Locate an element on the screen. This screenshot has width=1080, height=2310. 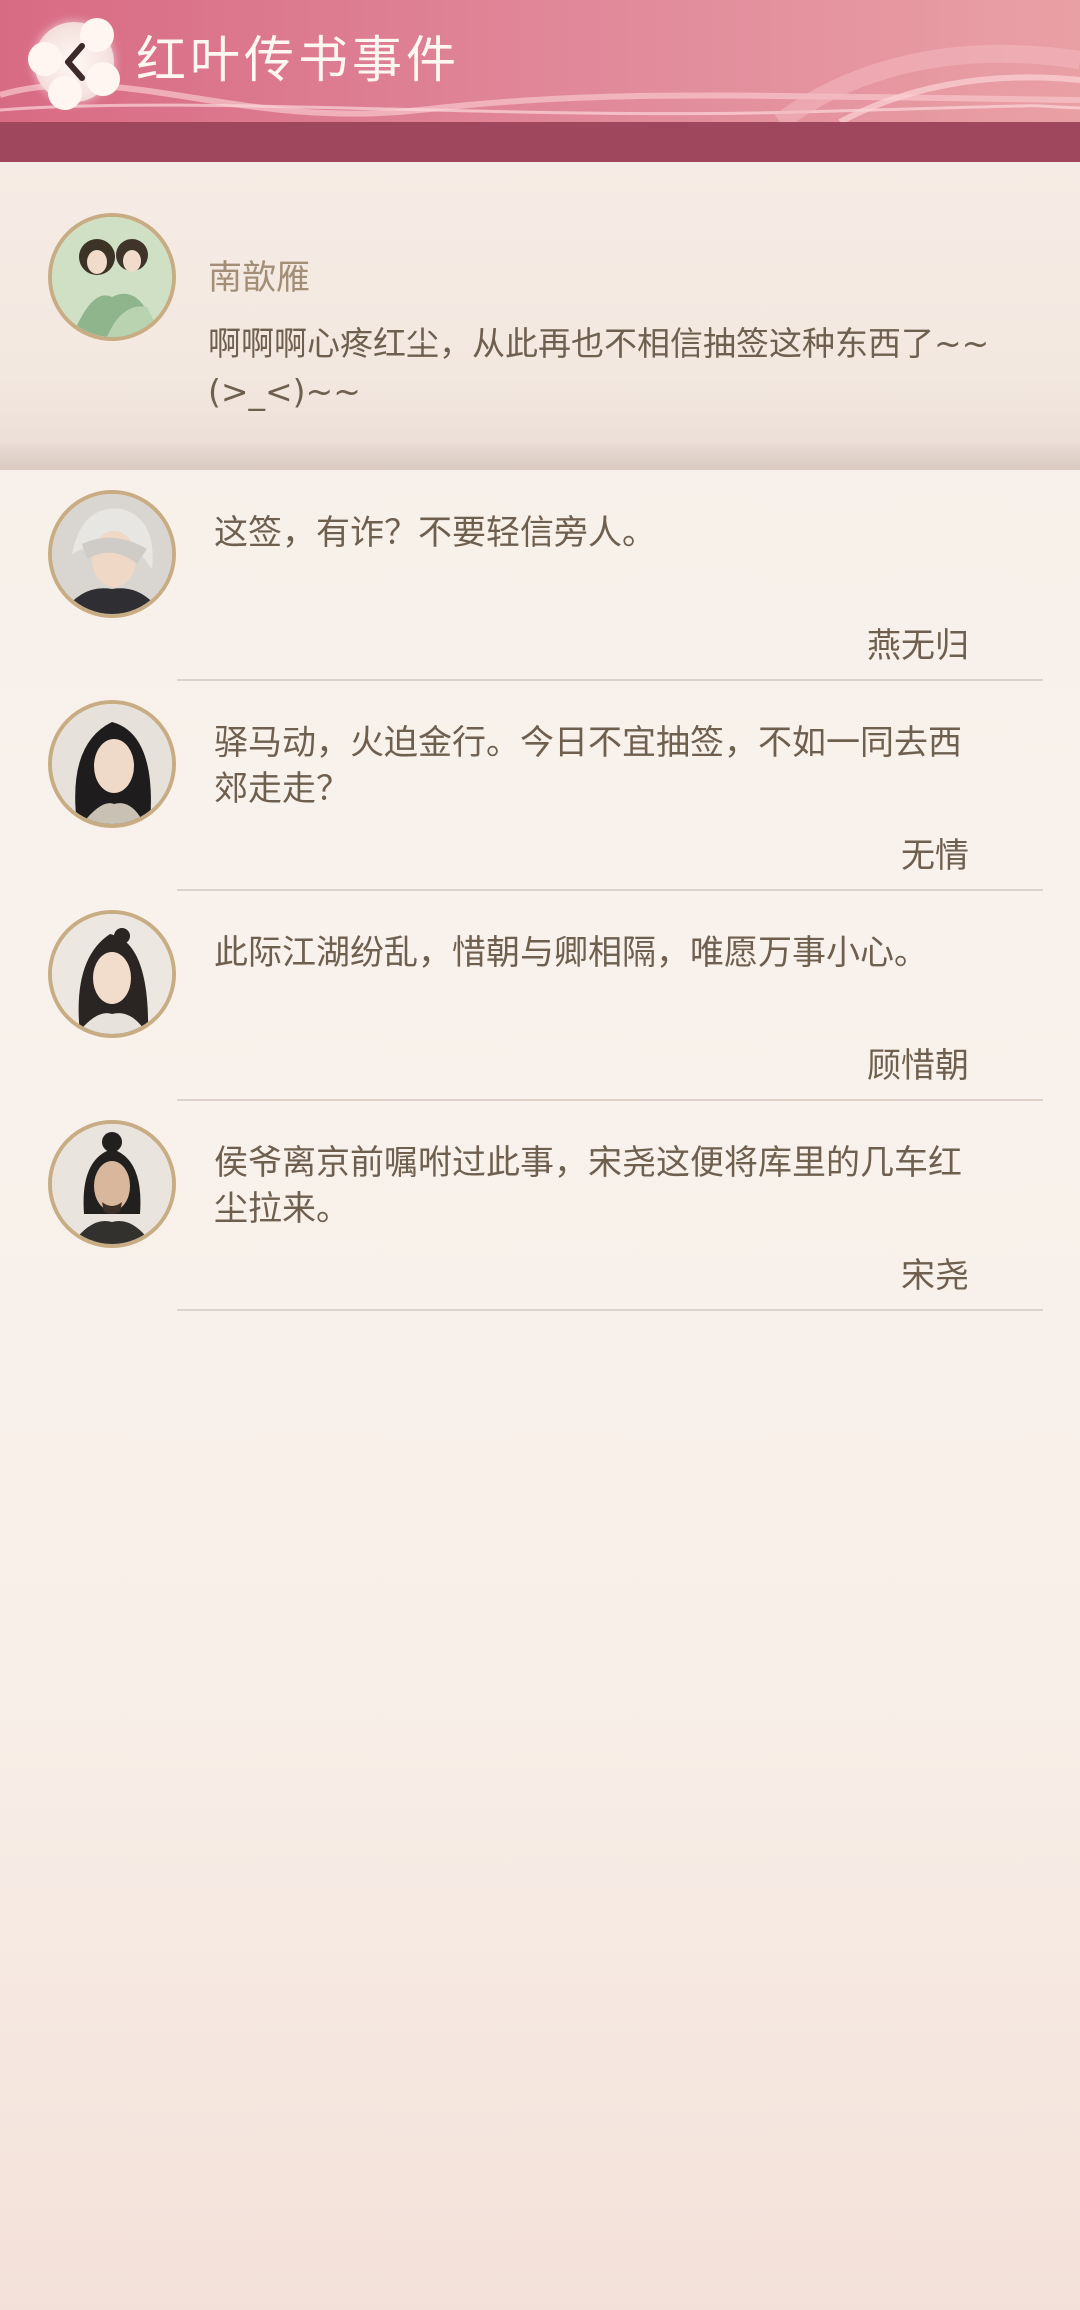
header-band is located at coordinates (540, 142).